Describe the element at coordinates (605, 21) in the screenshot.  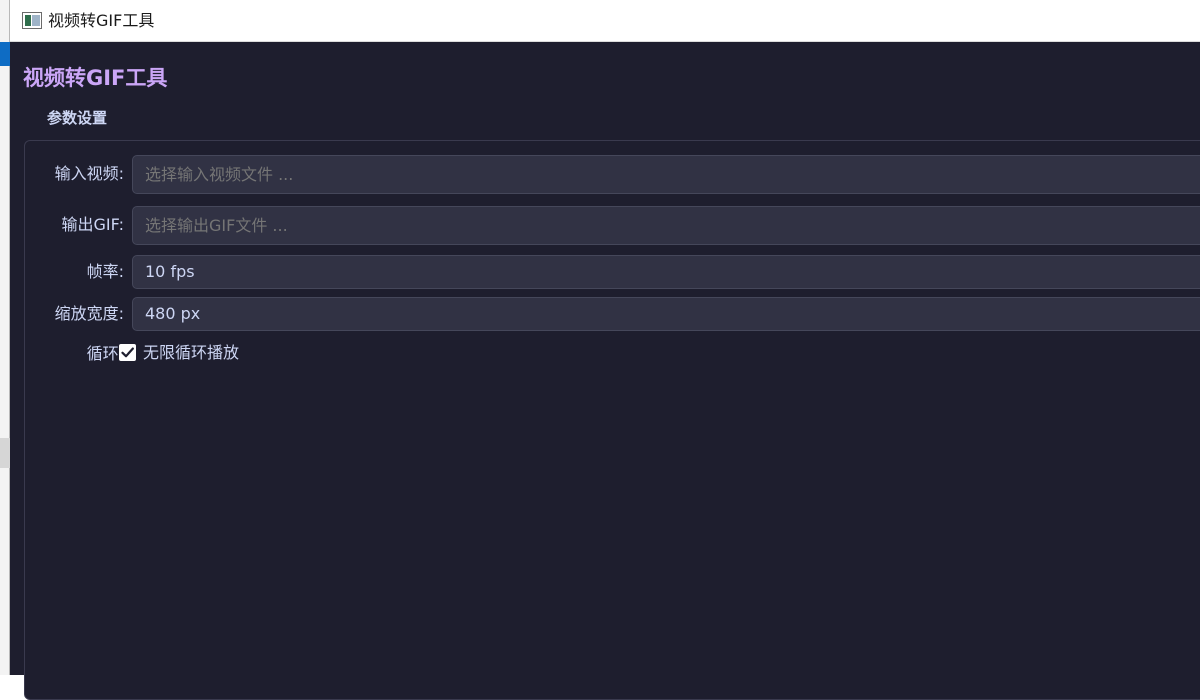
I see `title-bar: 视频转GIF工具` at that location.